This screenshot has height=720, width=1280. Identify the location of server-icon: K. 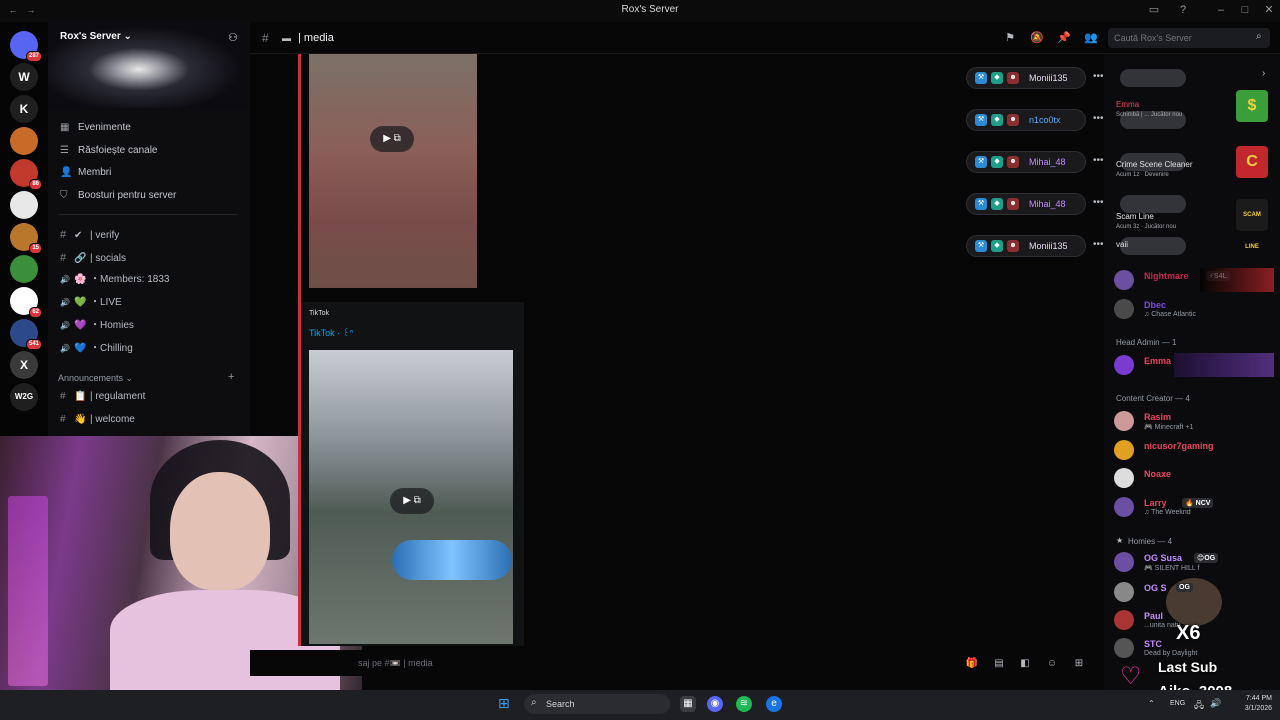
(24, 109).